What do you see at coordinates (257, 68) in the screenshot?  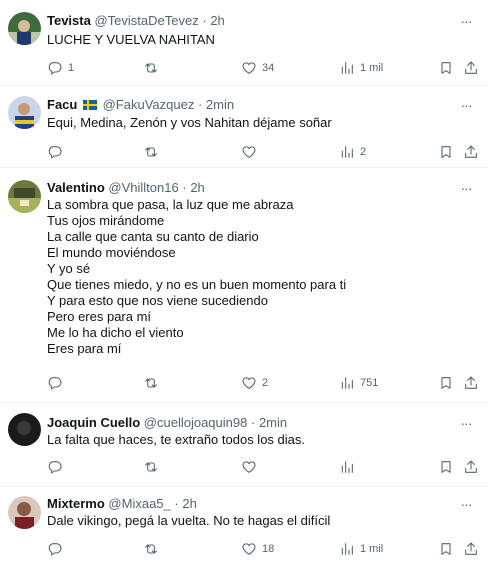 I see `like-button: 34` at bounding box center [257, 68].